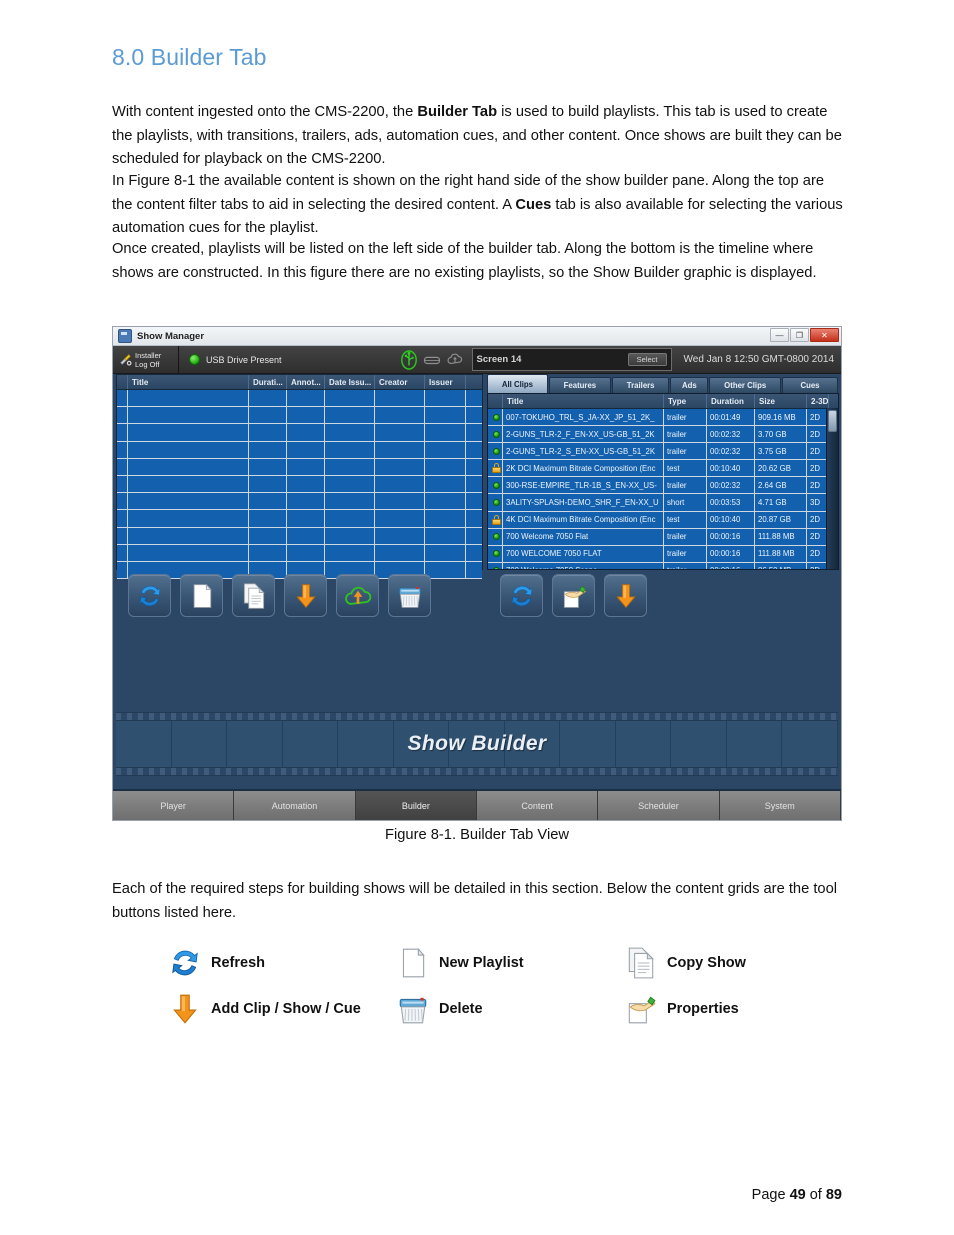  What do you see at coordinates (583, 451) in the screenshot?
I see `content-cell-title: 2-GUNS_TLR-2_S_EN-XX_US-GB_51_2K` at bounding box center [583, 451].